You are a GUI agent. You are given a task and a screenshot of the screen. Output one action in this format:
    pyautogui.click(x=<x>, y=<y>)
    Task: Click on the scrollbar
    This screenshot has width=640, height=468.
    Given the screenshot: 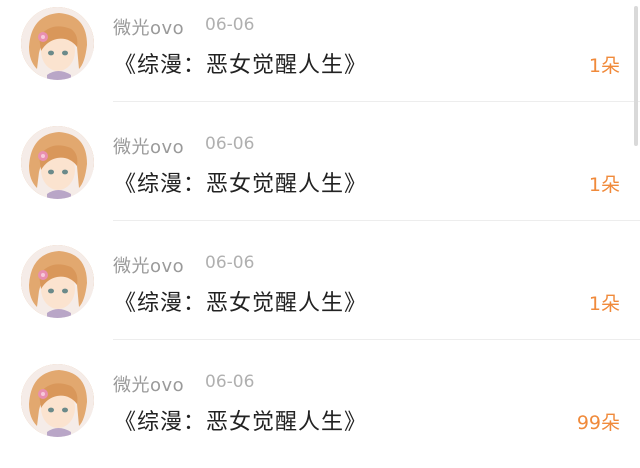 What is the action you would take?
    pyautogui.click(x=636, y=76)
    